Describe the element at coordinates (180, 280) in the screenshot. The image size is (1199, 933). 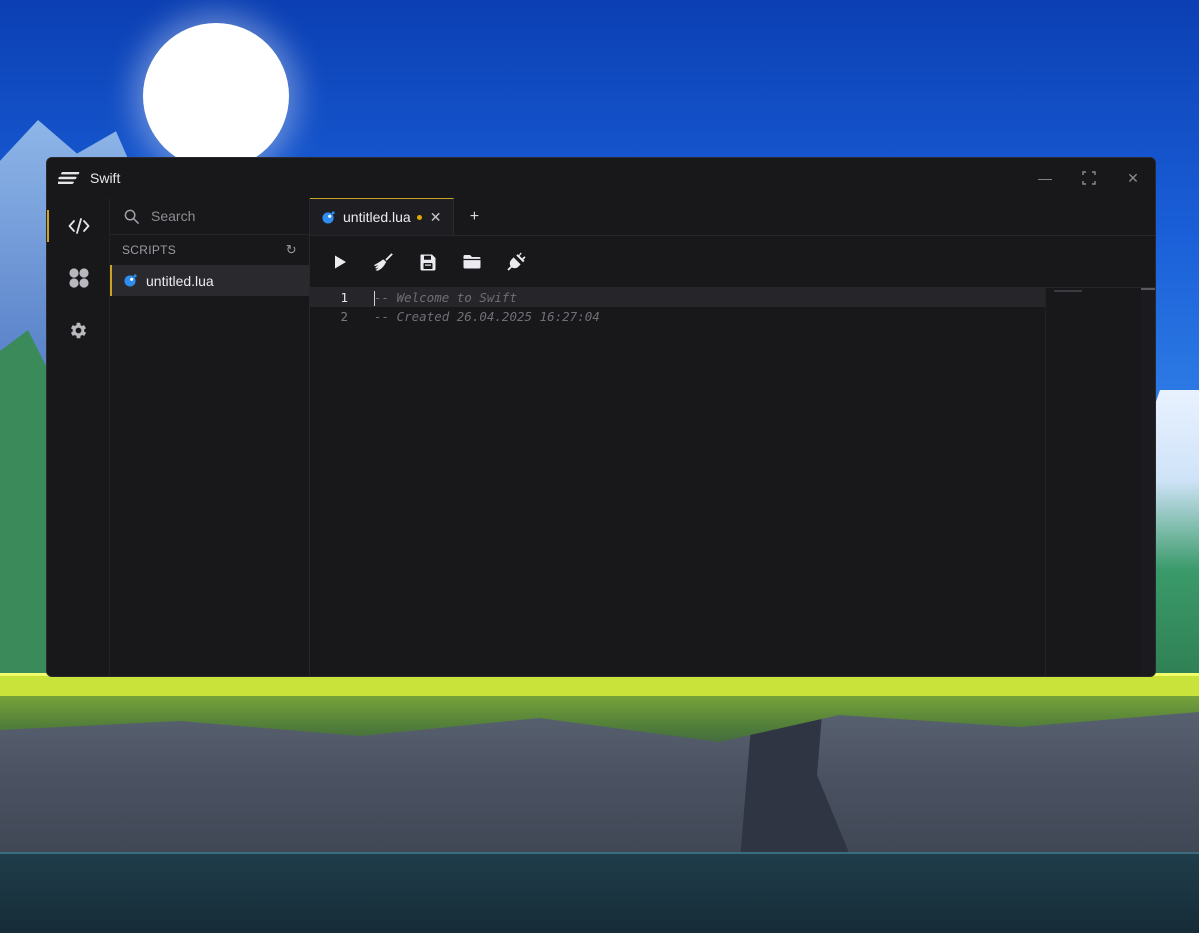
I see `file-label: untitled.lua` at that location.